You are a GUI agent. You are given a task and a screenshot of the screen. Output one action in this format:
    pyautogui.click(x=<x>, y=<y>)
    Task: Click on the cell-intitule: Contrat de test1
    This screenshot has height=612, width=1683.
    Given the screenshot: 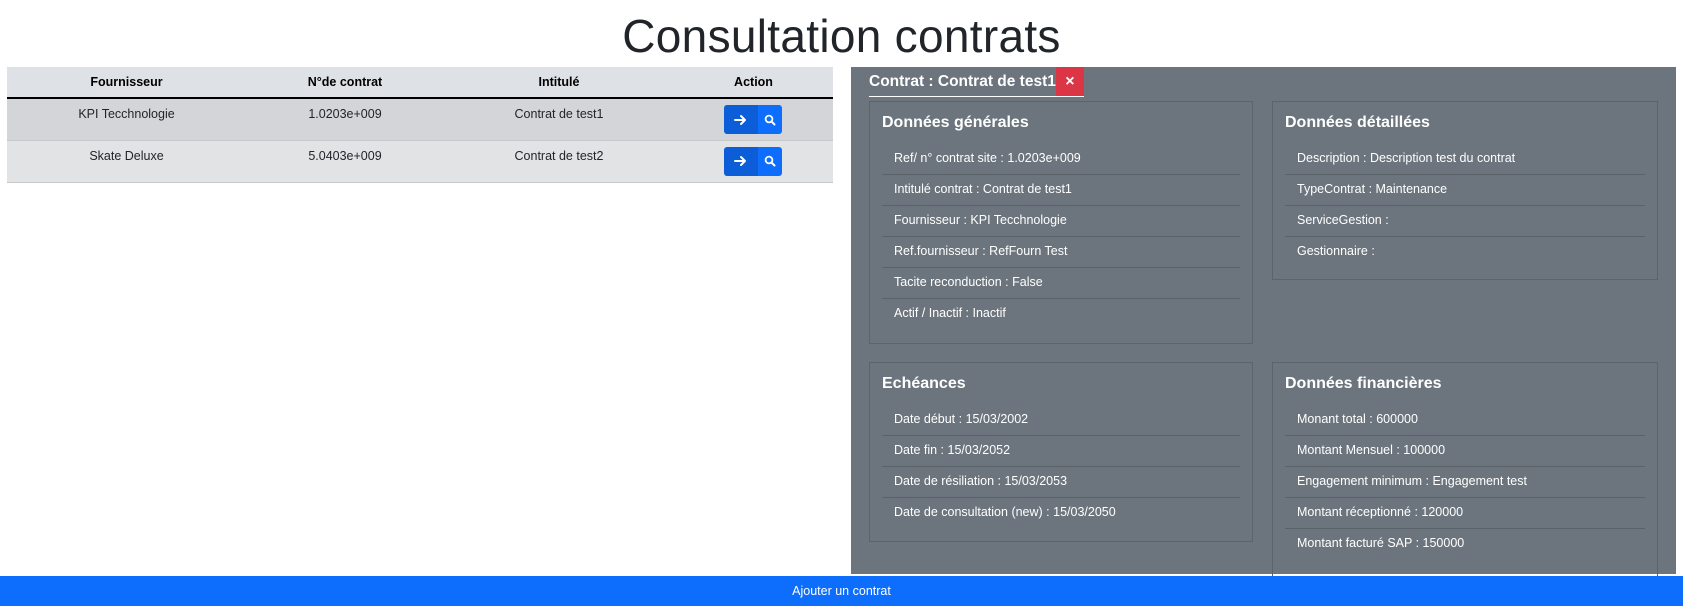 What is the action you would take?
    pyautogui.click(x=559, y=119)
    